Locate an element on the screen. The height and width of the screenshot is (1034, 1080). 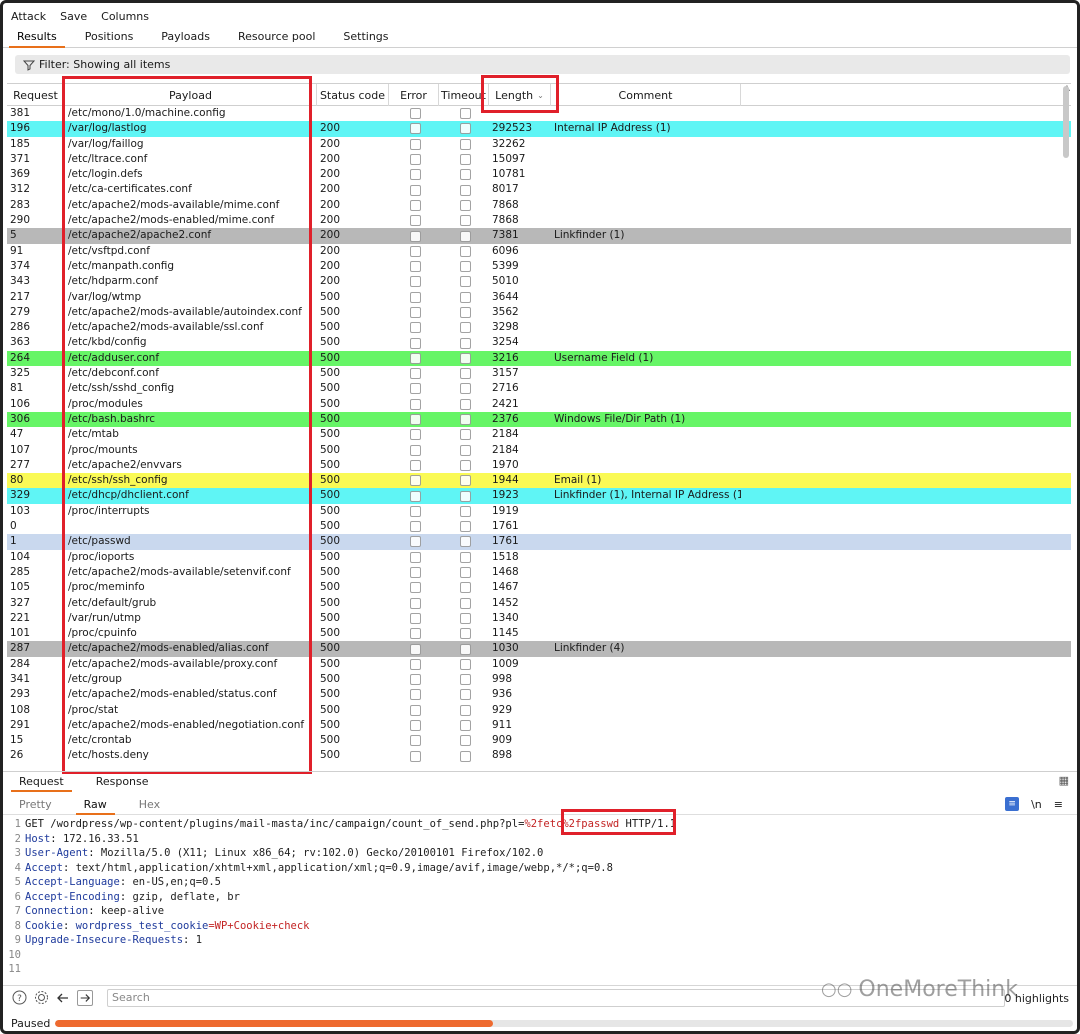
table-row: 341/etc/group 500 998 is located at coordinates (539, 679).